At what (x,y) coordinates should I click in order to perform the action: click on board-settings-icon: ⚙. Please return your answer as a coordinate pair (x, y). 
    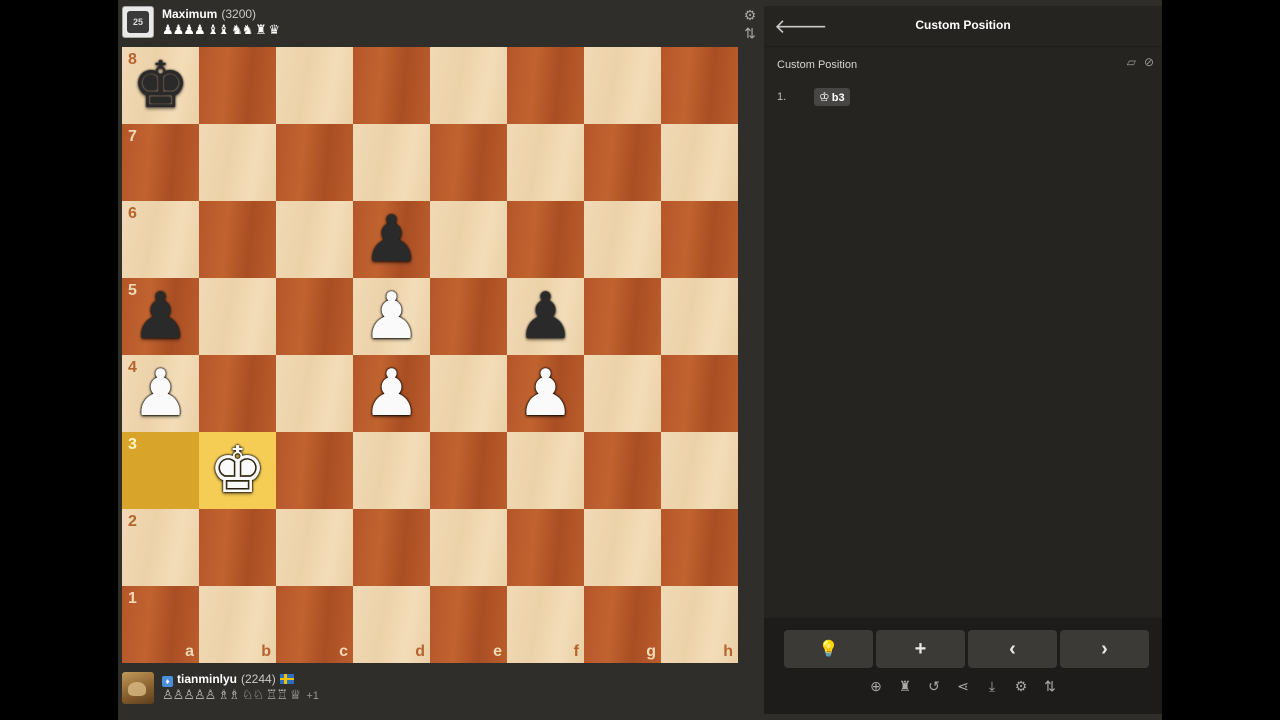
    Looking at the image, I should click on (750, 15).